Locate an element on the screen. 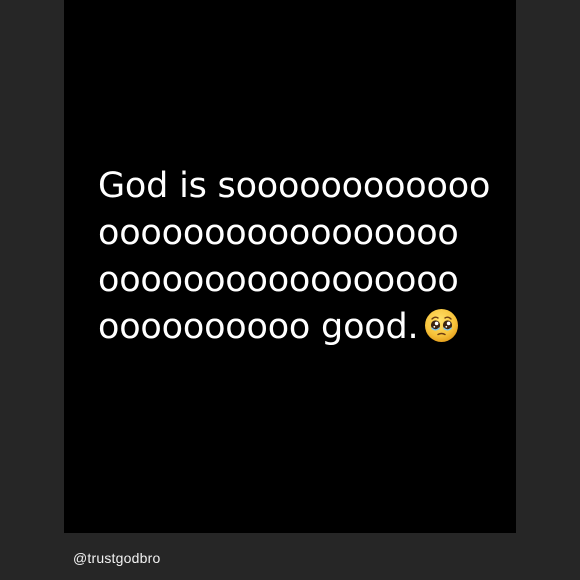  post-line-1: God is soooooooooooo is located at coordinates (294, 186).